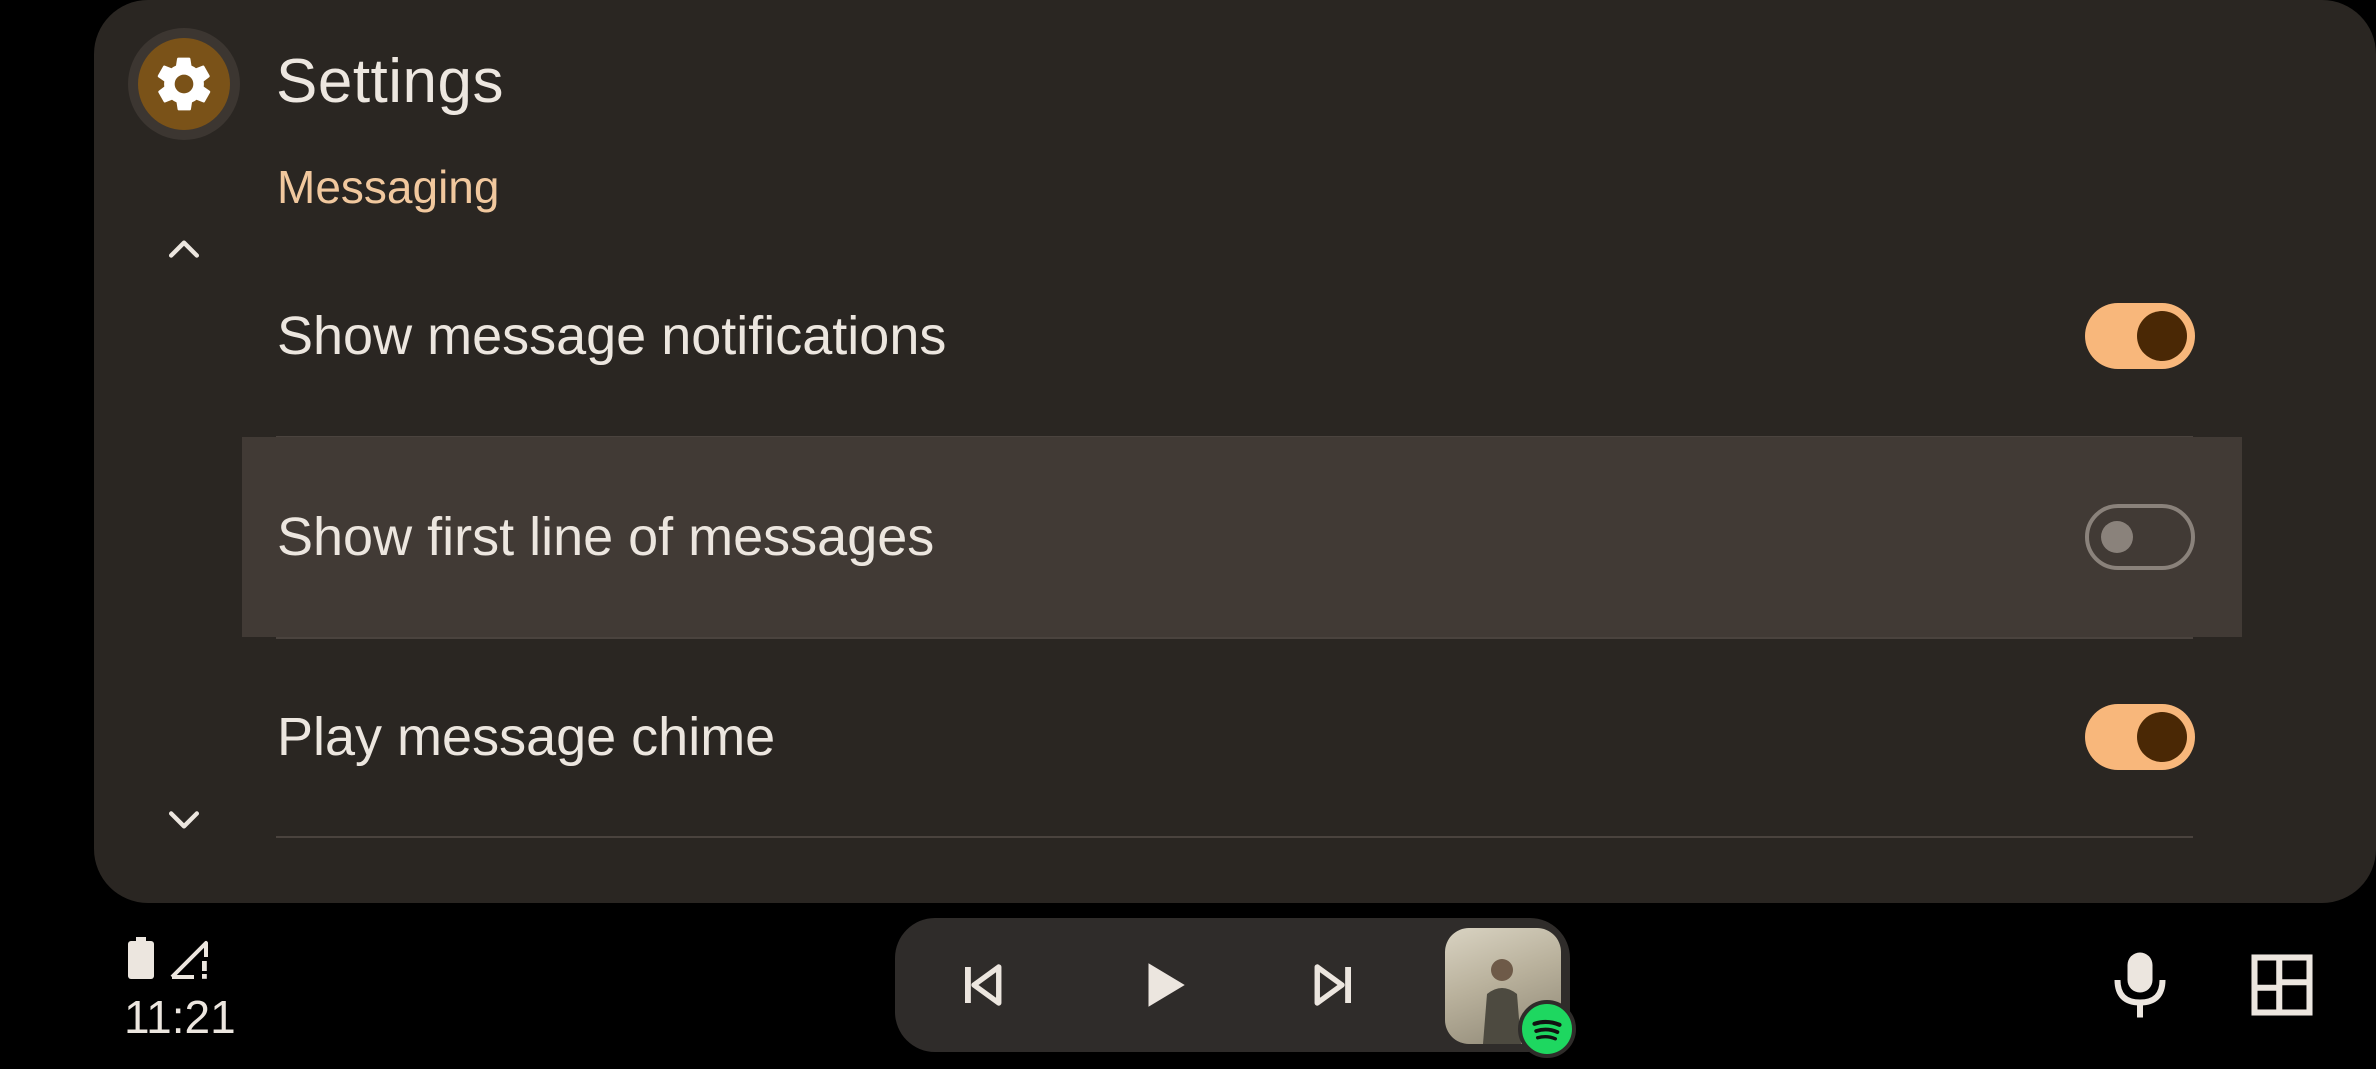  I want to click on row-divider, so click(1234, 837).